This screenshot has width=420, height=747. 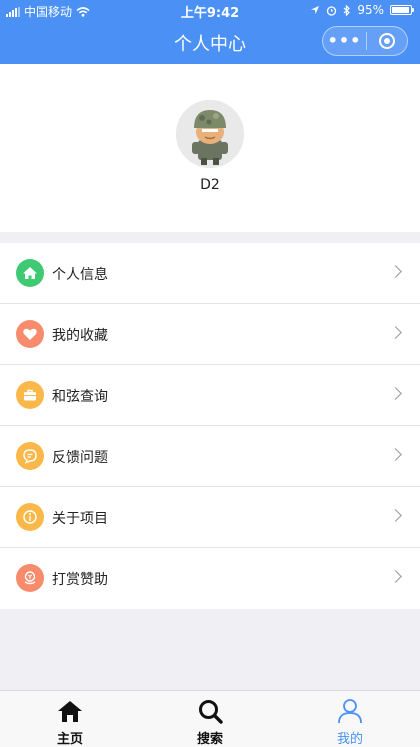 What do you see at coordinates (30, 395) in the screenshot?
I see `briefcase-icon` at bounding box center [30, 395].